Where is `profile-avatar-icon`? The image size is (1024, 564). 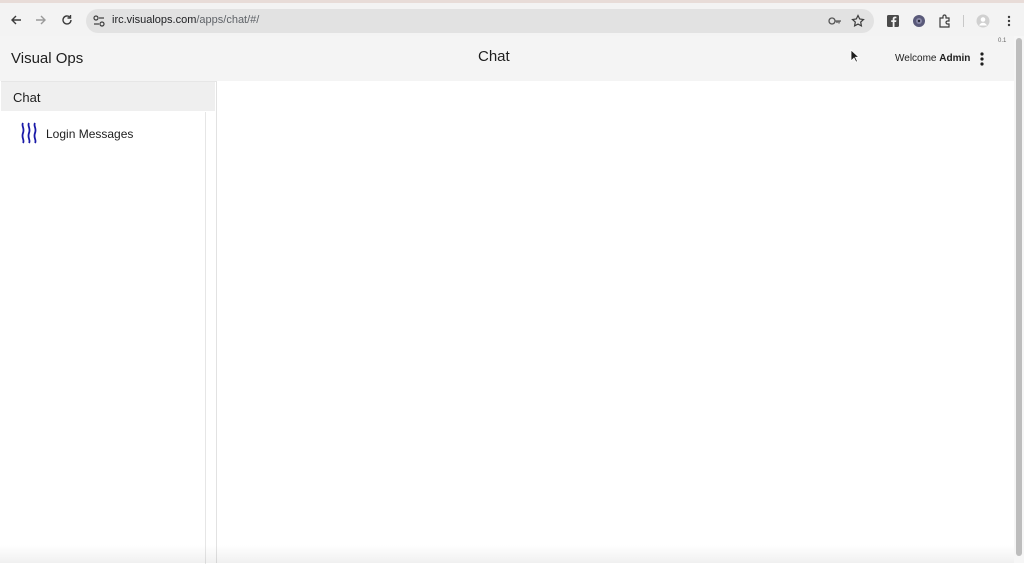
profile-avatar-icon is located at coordinates (983, 21).